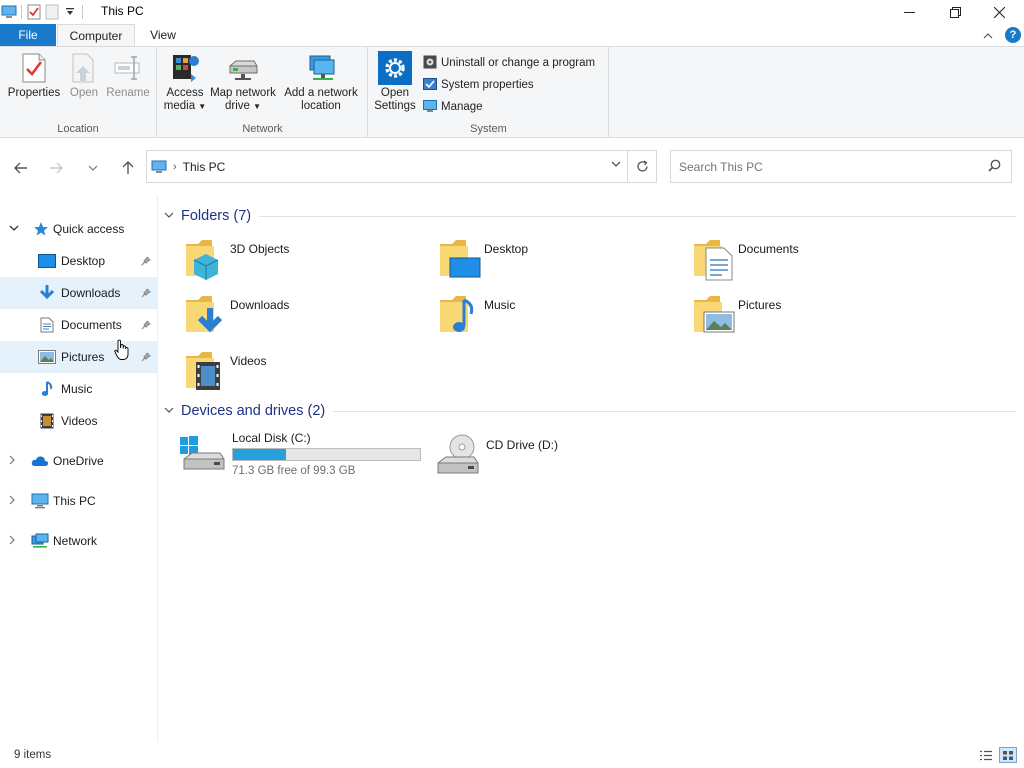 This screenshot has width=1024, height=768. I want to click on customize-toolbar-dropdown-icon, so click(70, 12).